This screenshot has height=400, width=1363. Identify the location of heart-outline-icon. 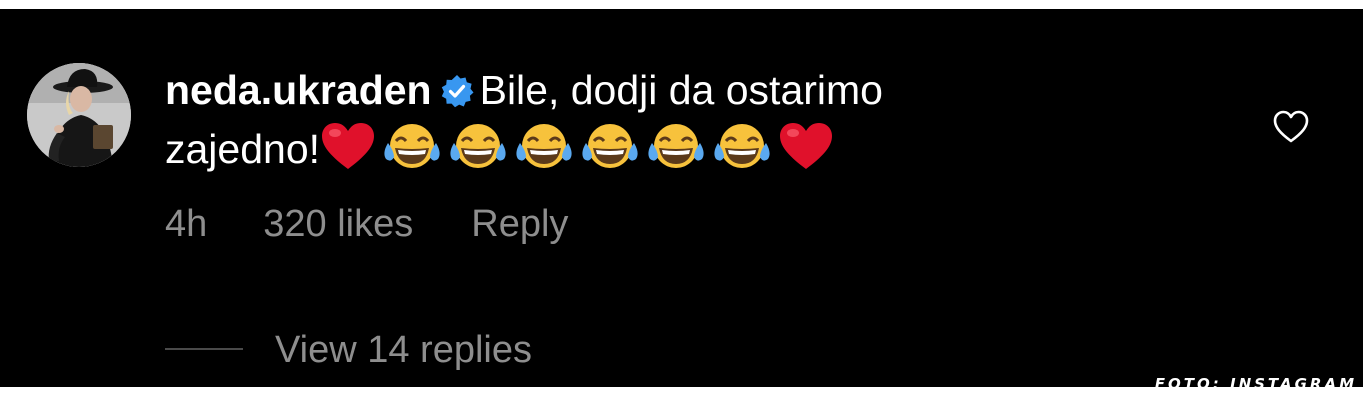
(1291, 126).